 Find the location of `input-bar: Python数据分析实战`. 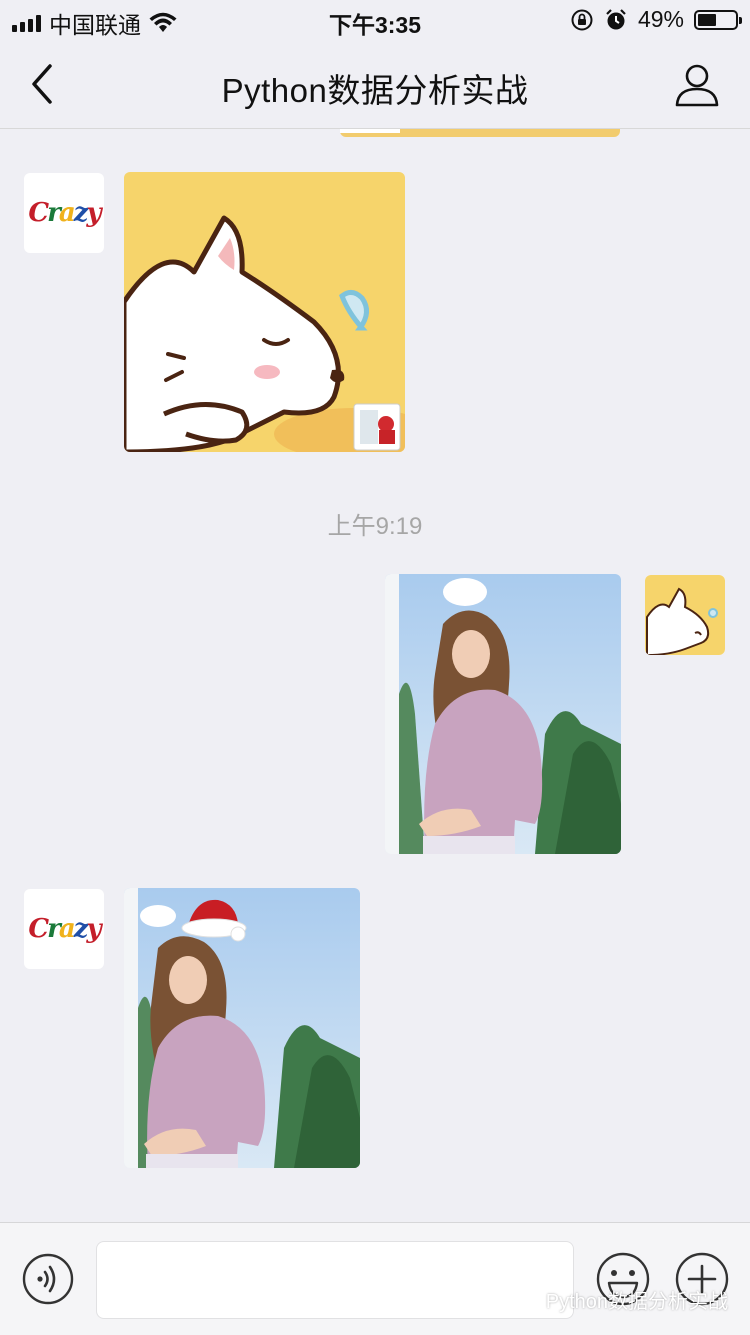

input-bar: Python数据分析实战 is located at coordinates (375, 1278).